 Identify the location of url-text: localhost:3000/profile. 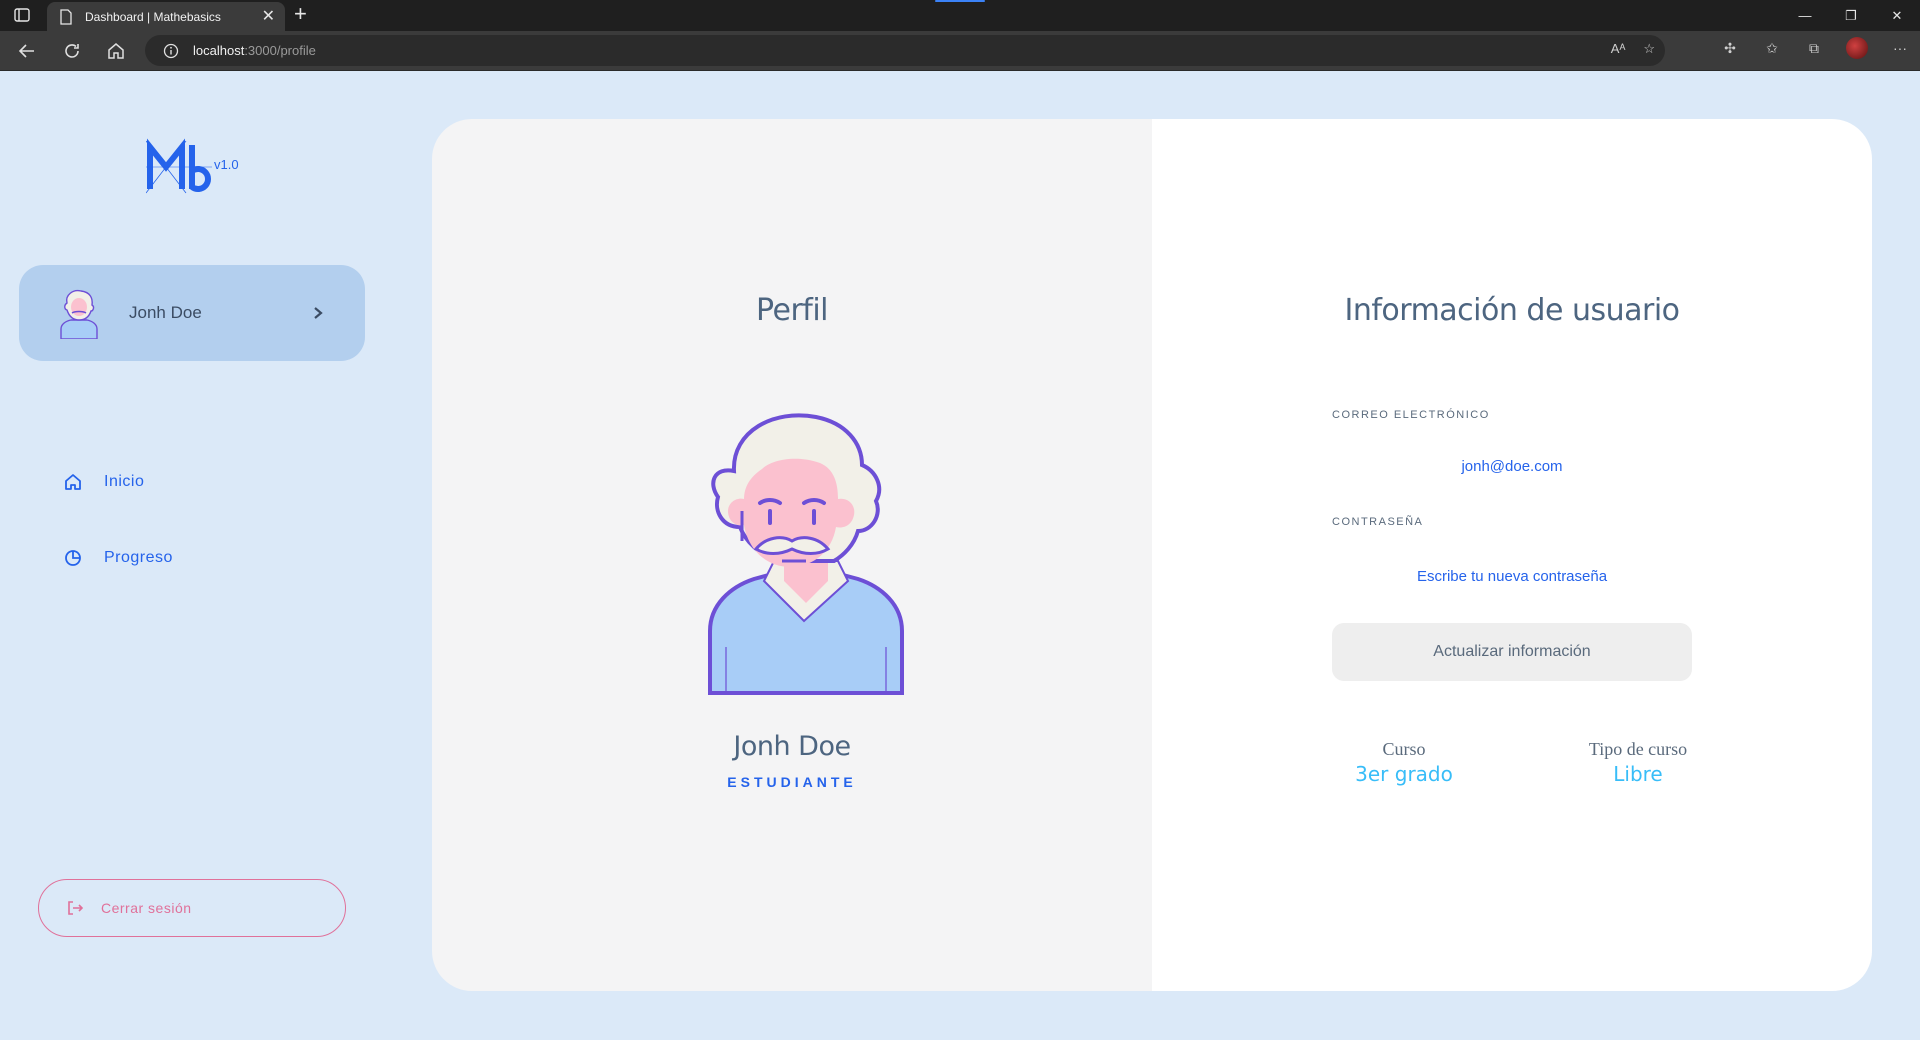
(254, 50).